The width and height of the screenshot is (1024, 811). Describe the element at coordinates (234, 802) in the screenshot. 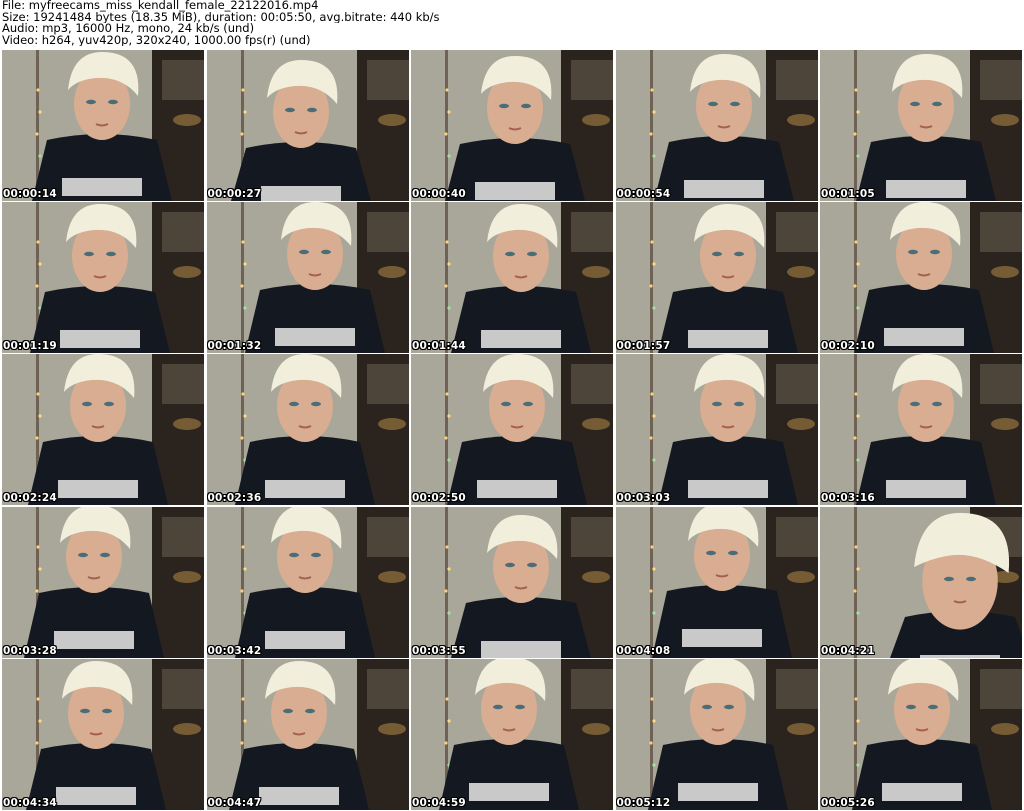

I see `thumbnail-timestamp: 00:04:47` at that location.